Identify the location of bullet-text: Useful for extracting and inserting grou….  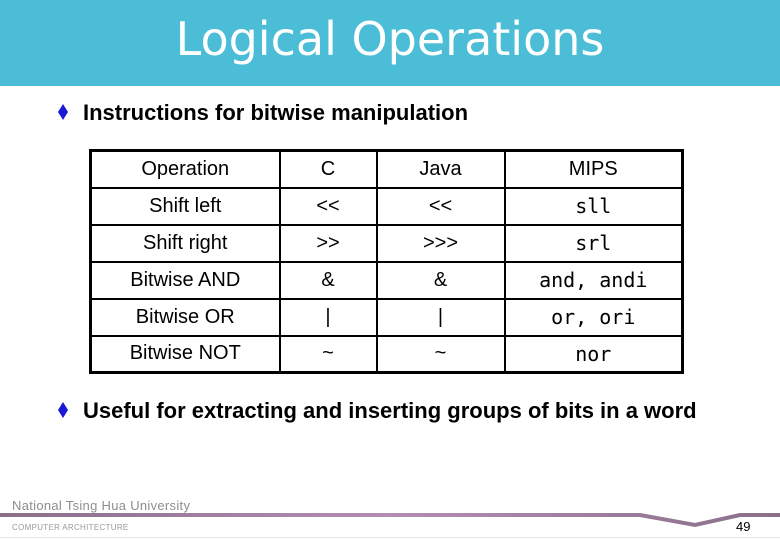
(390, 410).